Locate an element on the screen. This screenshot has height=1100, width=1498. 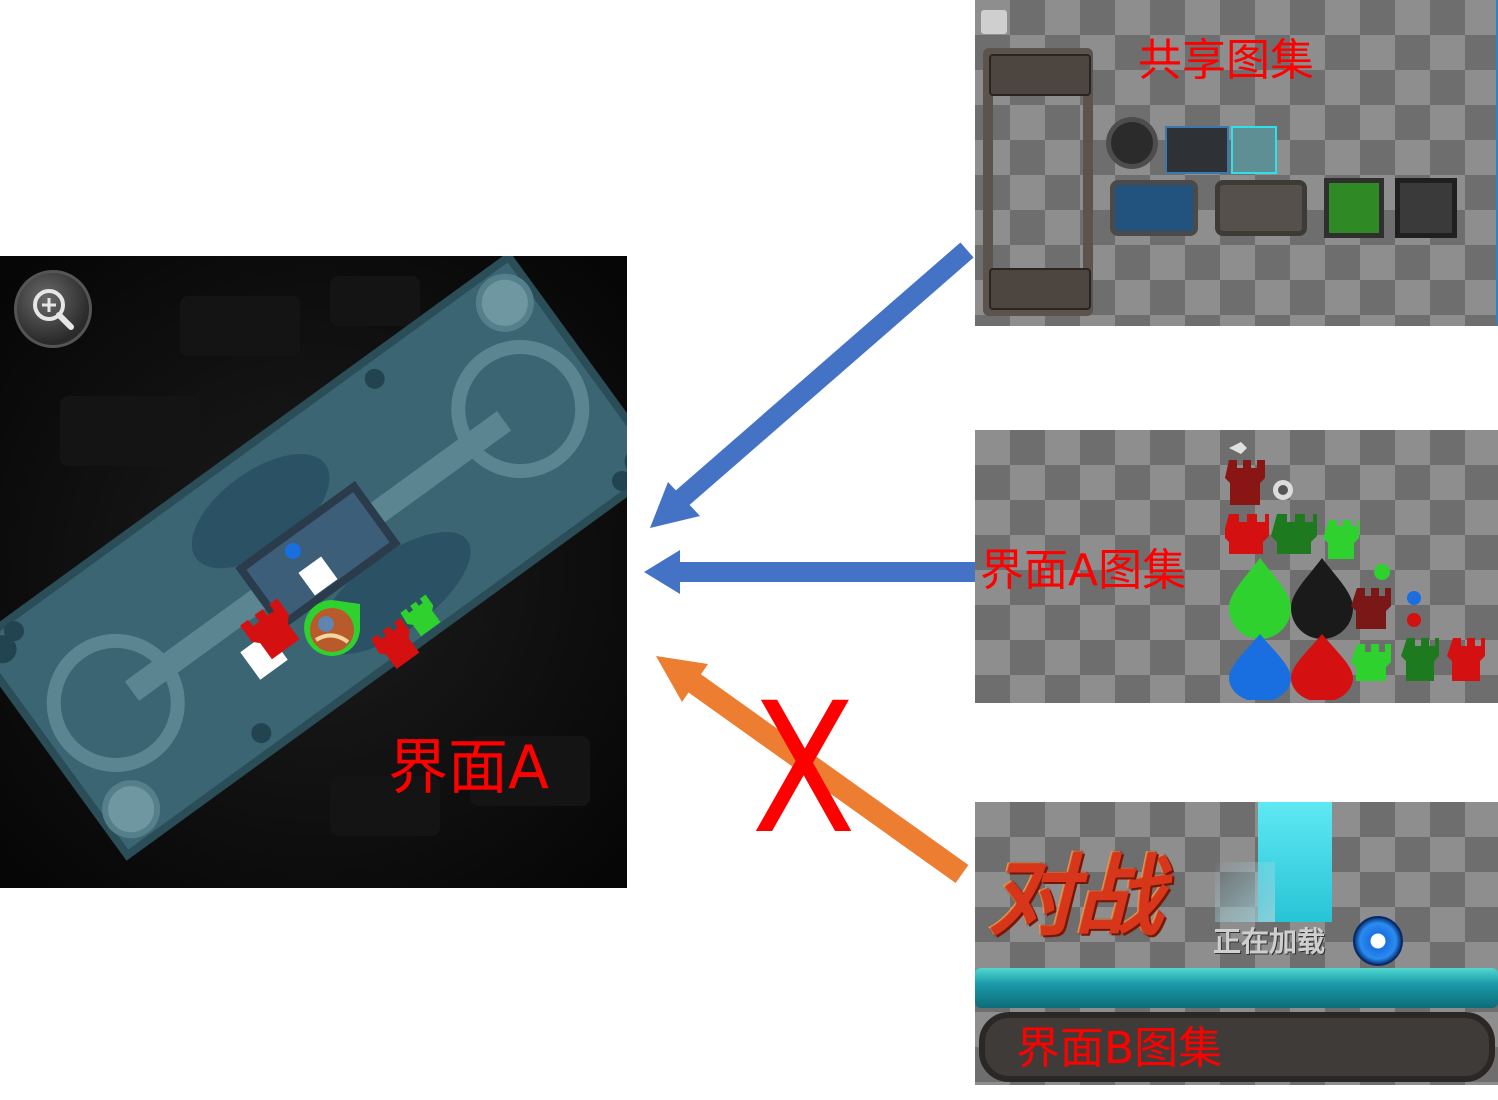
cross-mark: X is located at coordinates (804, 769).